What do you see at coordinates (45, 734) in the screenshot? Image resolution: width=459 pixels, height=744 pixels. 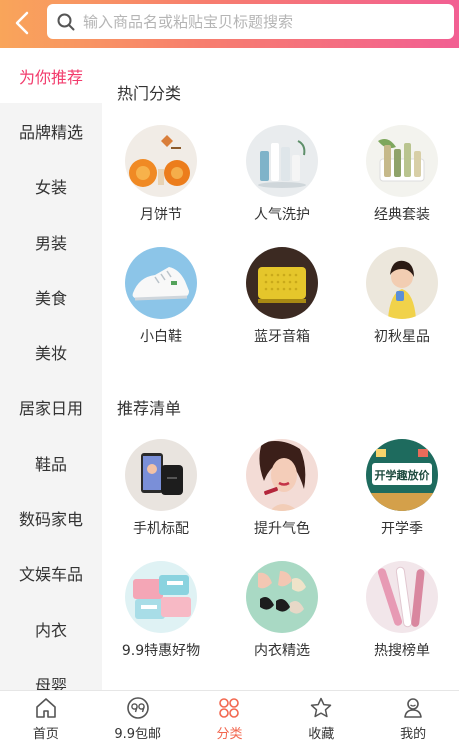 I see `tab-label: 首页` at bounding box center [45, 734].